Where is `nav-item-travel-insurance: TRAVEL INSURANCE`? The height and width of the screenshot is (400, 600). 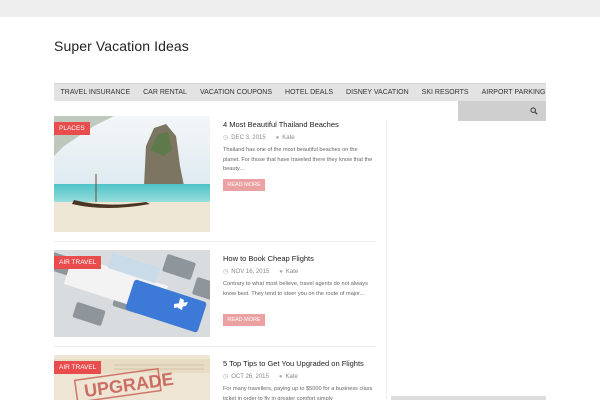 nav-item-travel-insurance: TRAVEL INSURANCE is located at coordinates (95, 93).